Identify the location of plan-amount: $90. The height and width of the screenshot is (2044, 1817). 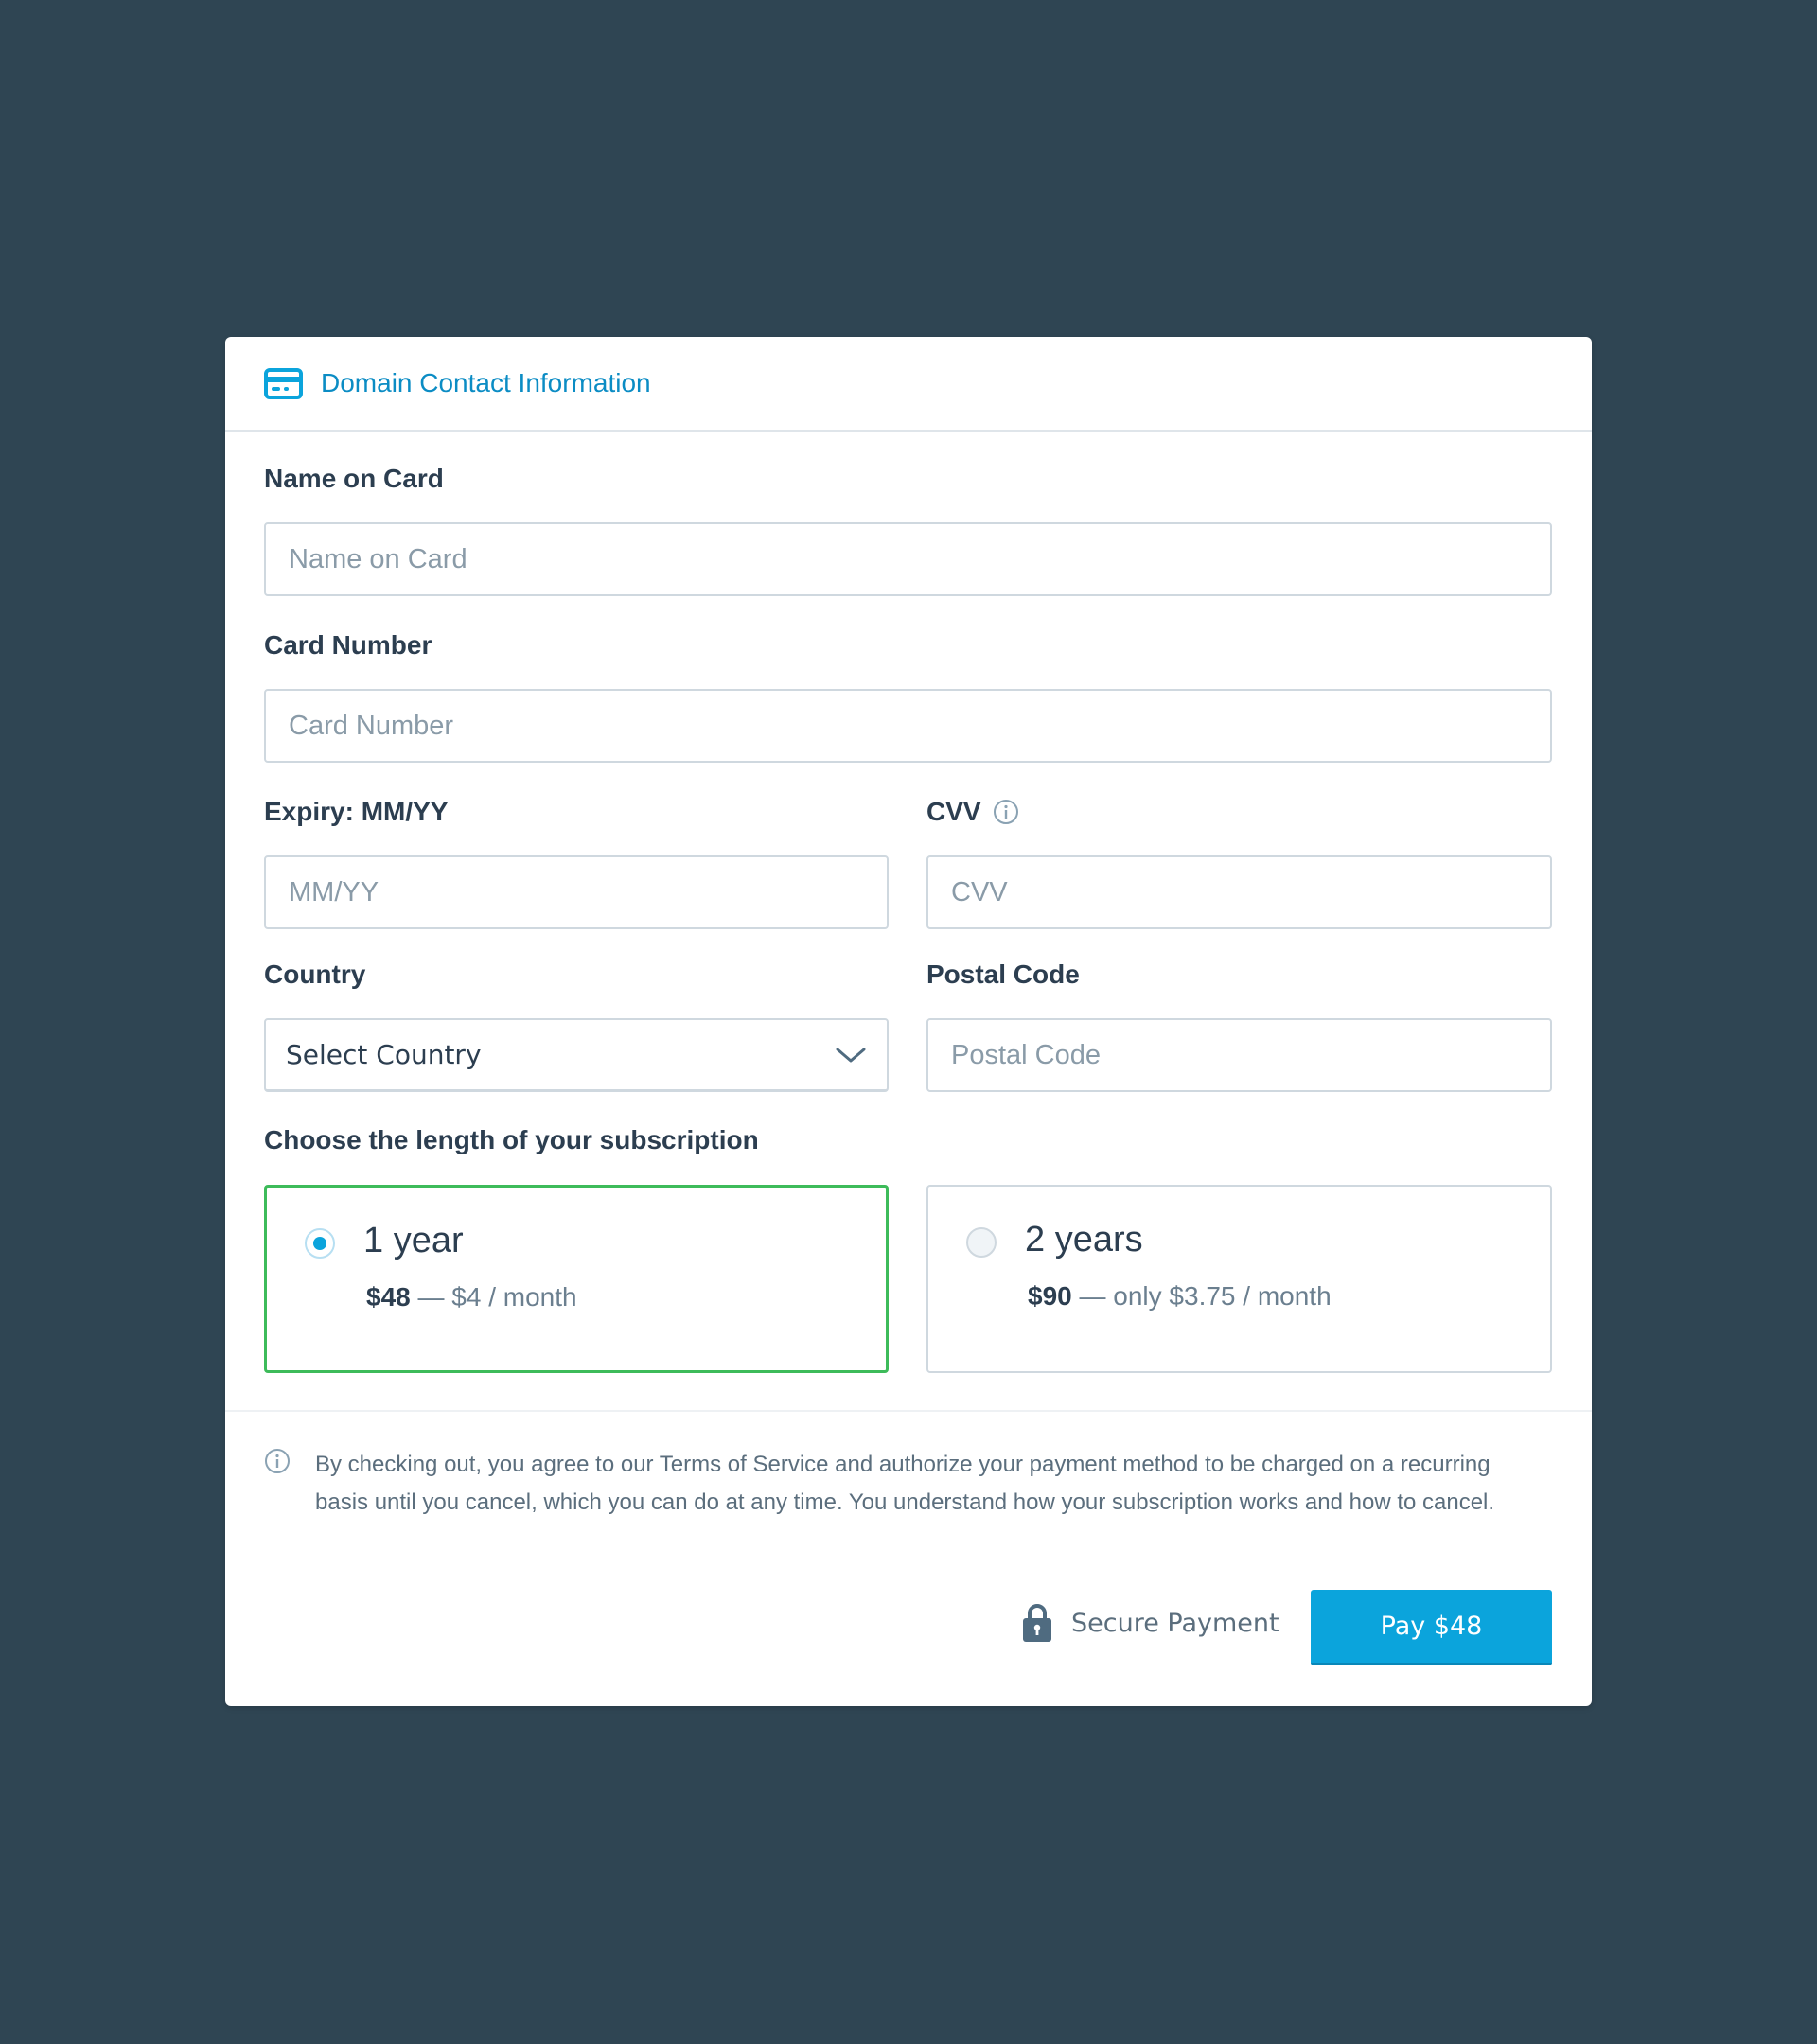
(1050, 1296).